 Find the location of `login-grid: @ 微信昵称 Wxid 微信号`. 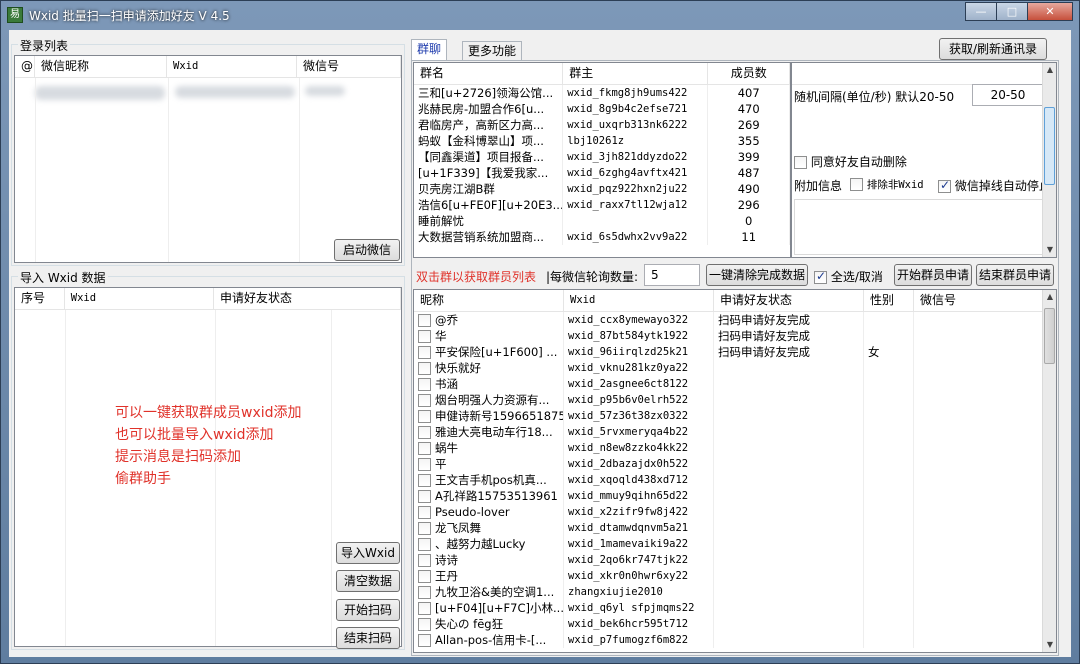

login-grid: @ 微信昵称 Wxid 微信号 is located at coordinates (208, 159).